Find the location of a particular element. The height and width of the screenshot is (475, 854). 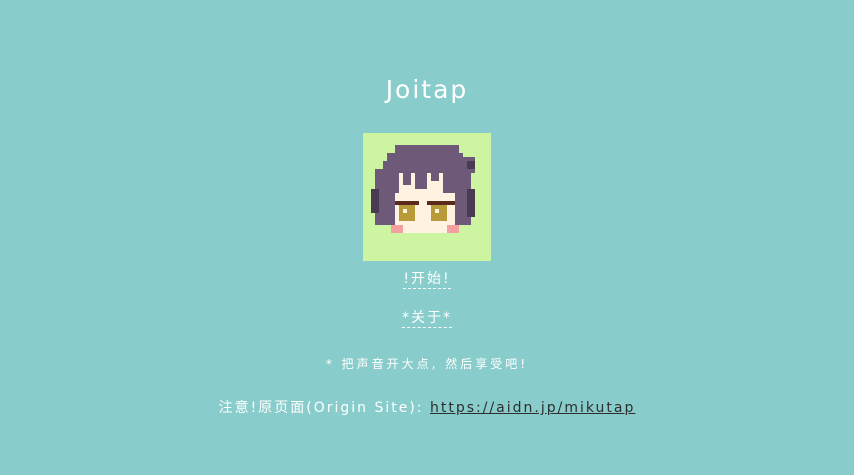

about-button: *关于* is located at coordinates (427, 319).